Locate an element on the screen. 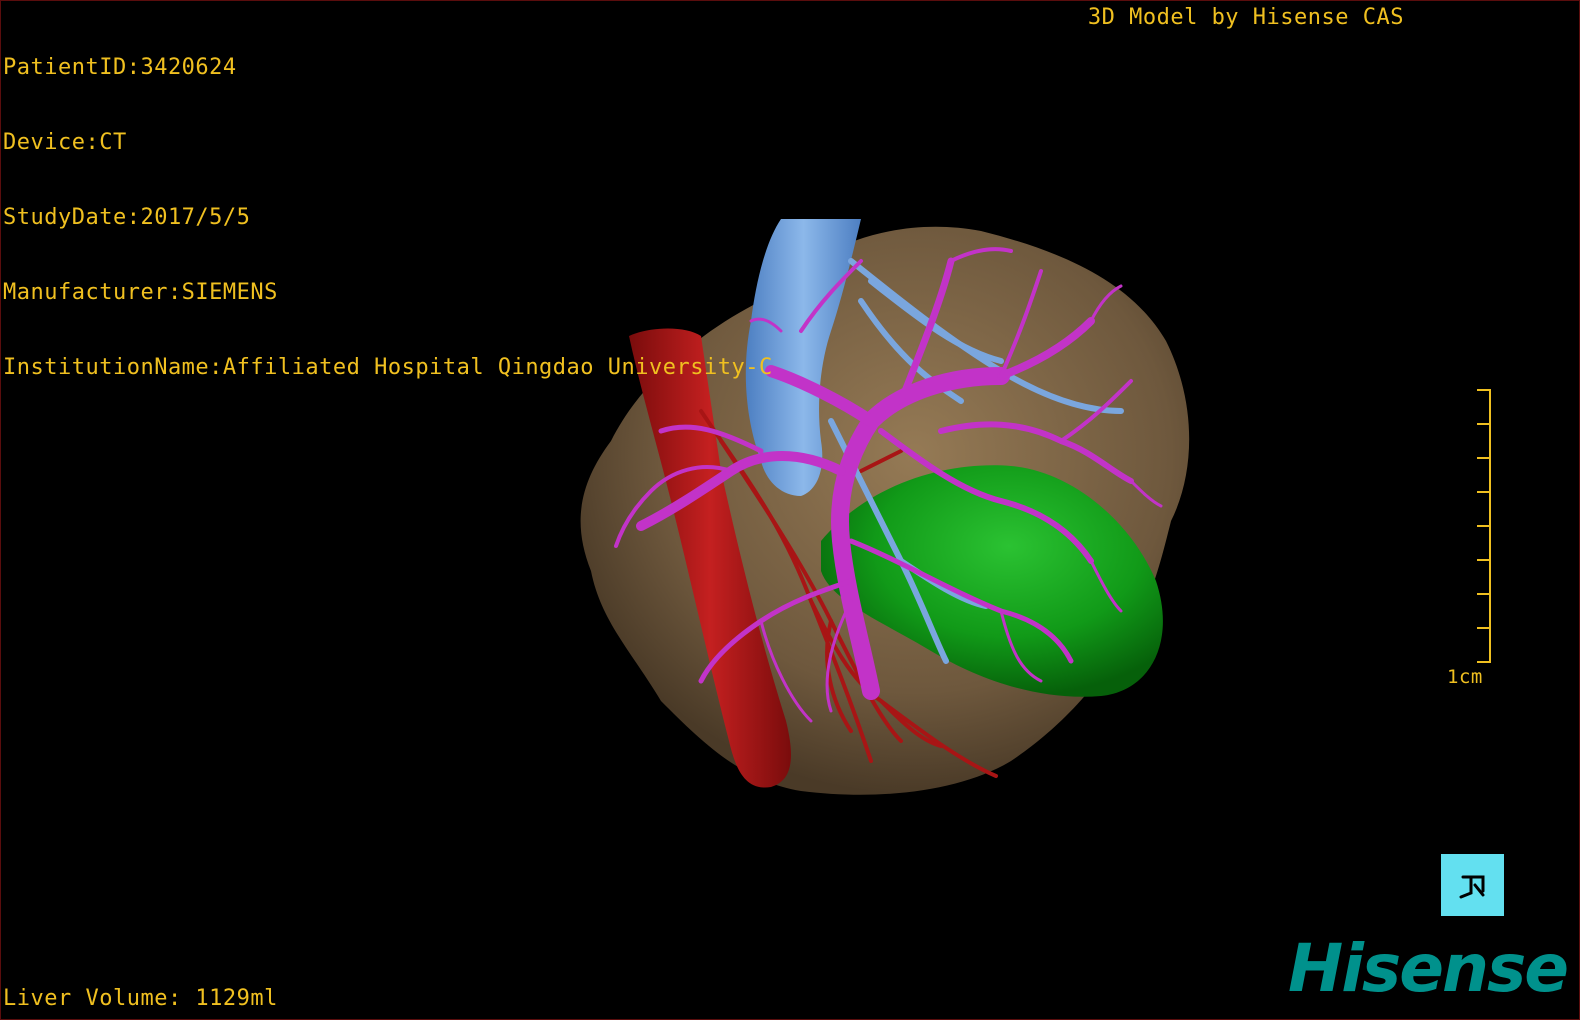  study-date-label: StudyDate:2017/5/5 is located at coordinates (127, 217).